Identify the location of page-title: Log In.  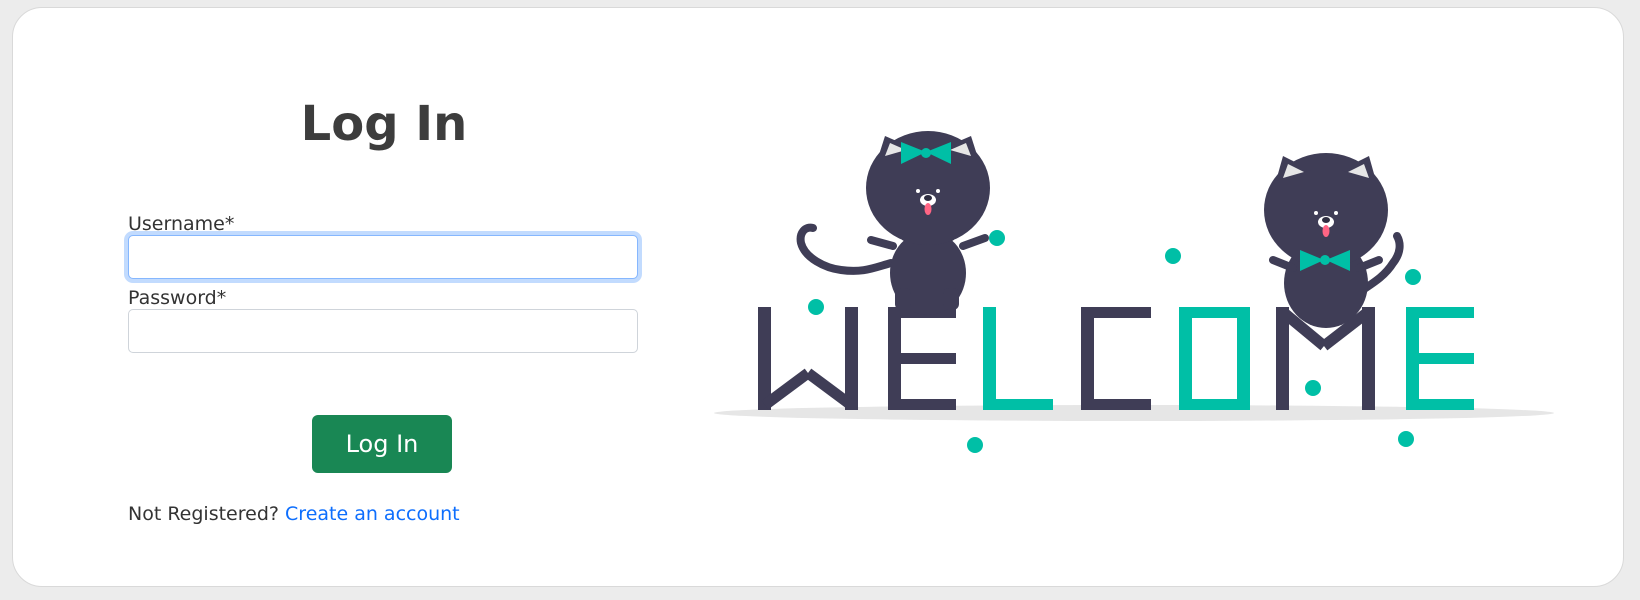
(384, 124).